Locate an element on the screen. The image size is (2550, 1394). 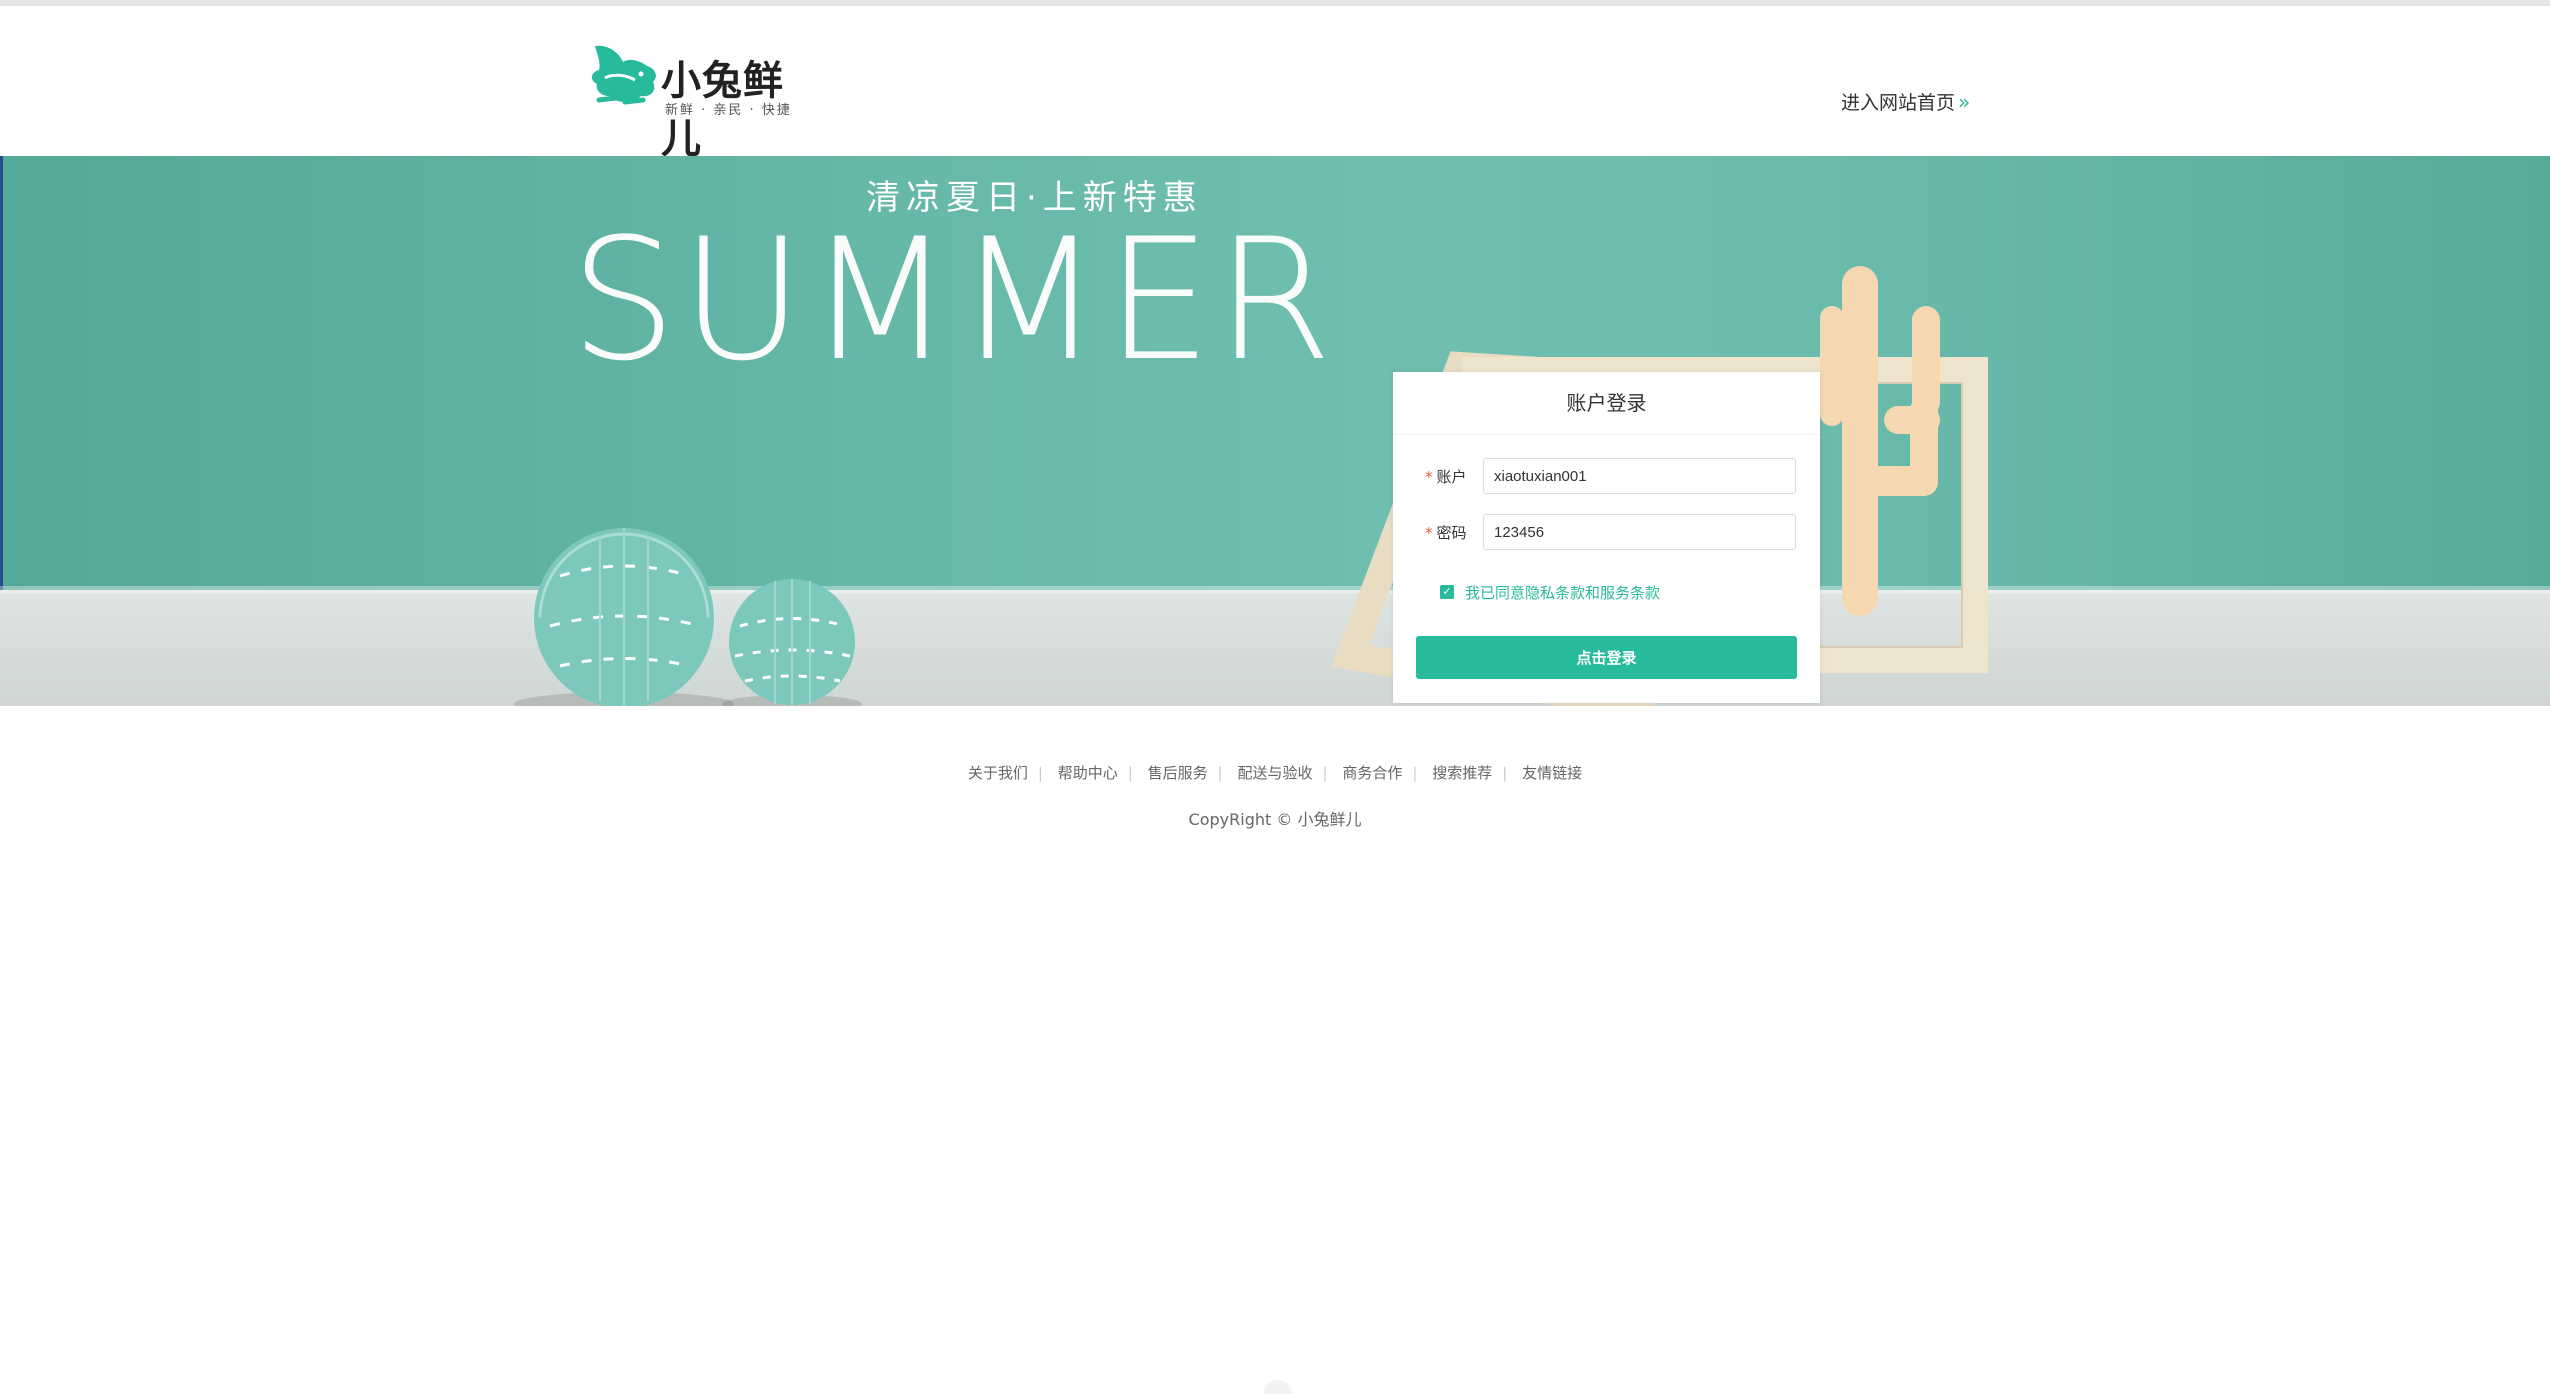
decorative-cactus is located at coordinates (1880, 441).